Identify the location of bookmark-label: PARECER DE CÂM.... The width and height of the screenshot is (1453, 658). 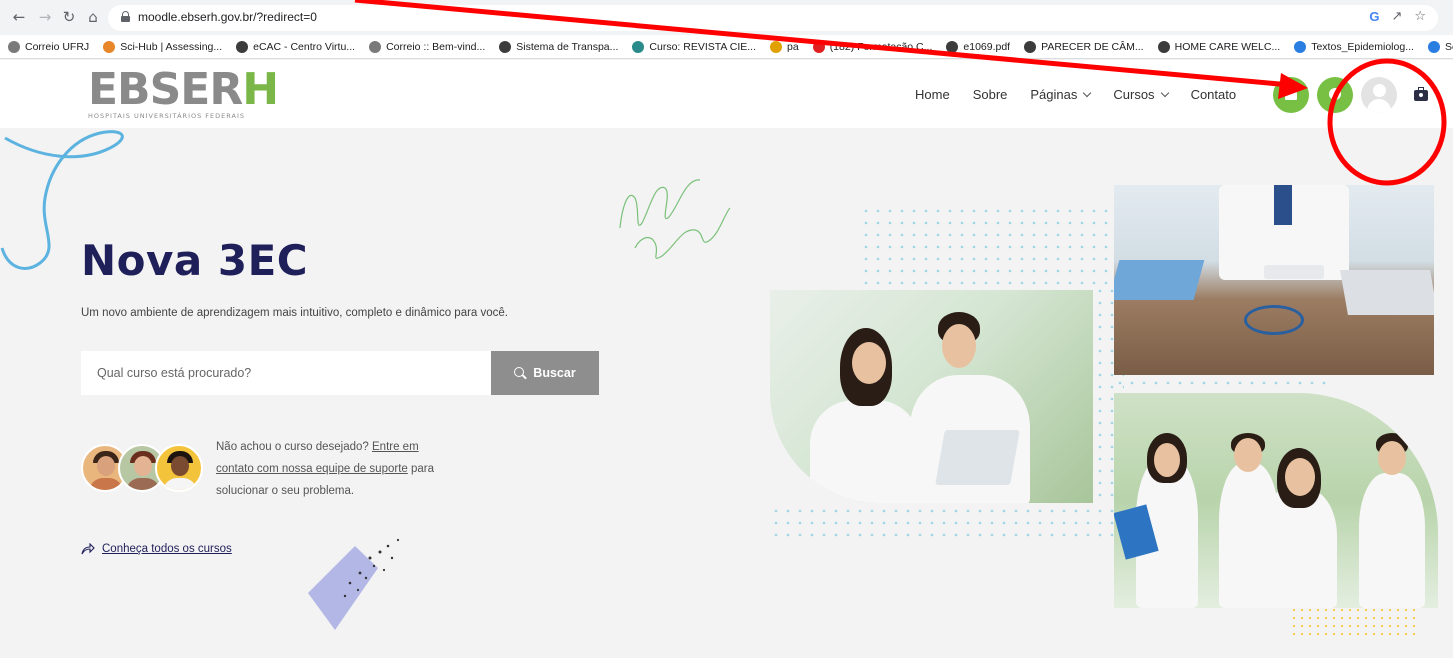
(1092, 46).